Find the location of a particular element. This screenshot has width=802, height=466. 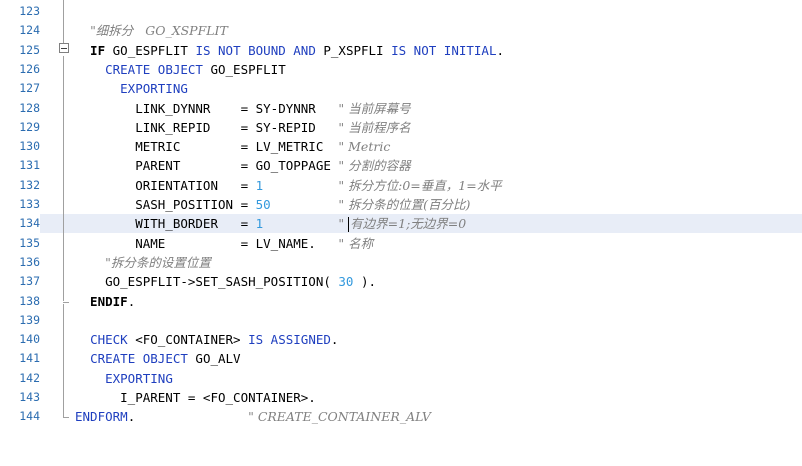

line-number: 123 is located at coordinates (29, 11).